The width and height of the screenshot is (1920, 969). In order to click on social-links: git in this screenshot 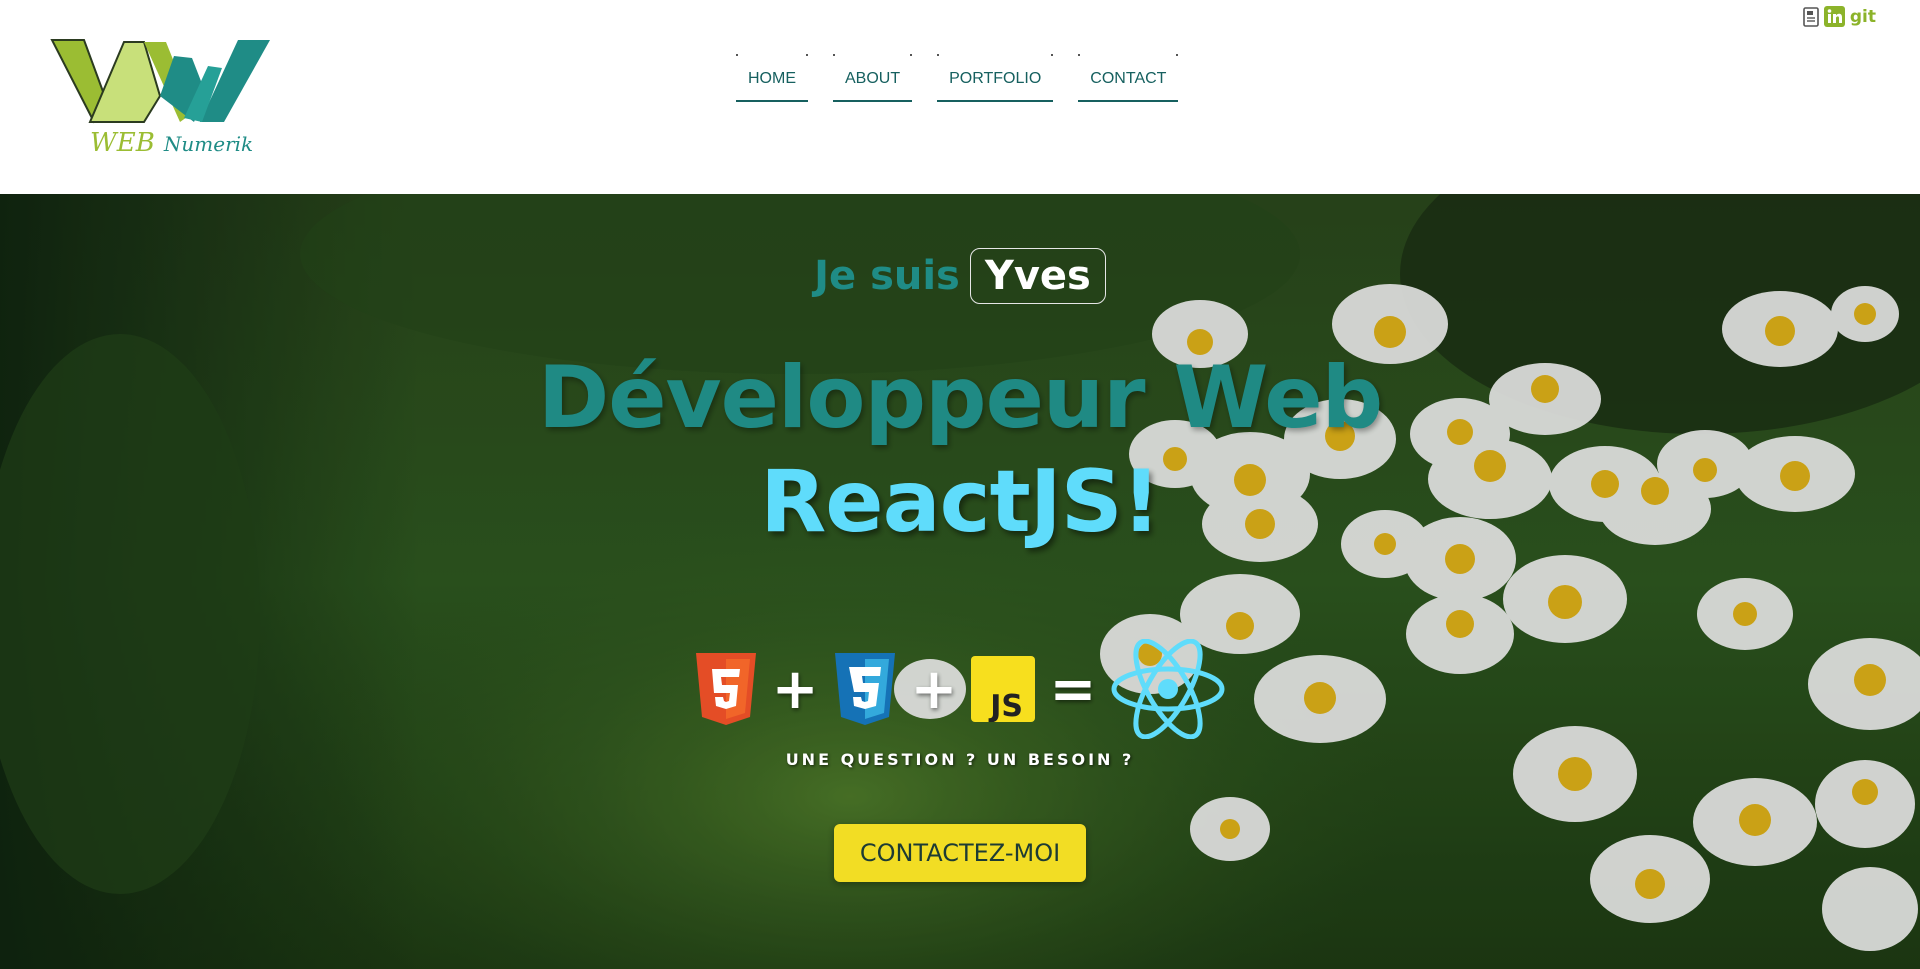, I will do `click(1839, 16)`.